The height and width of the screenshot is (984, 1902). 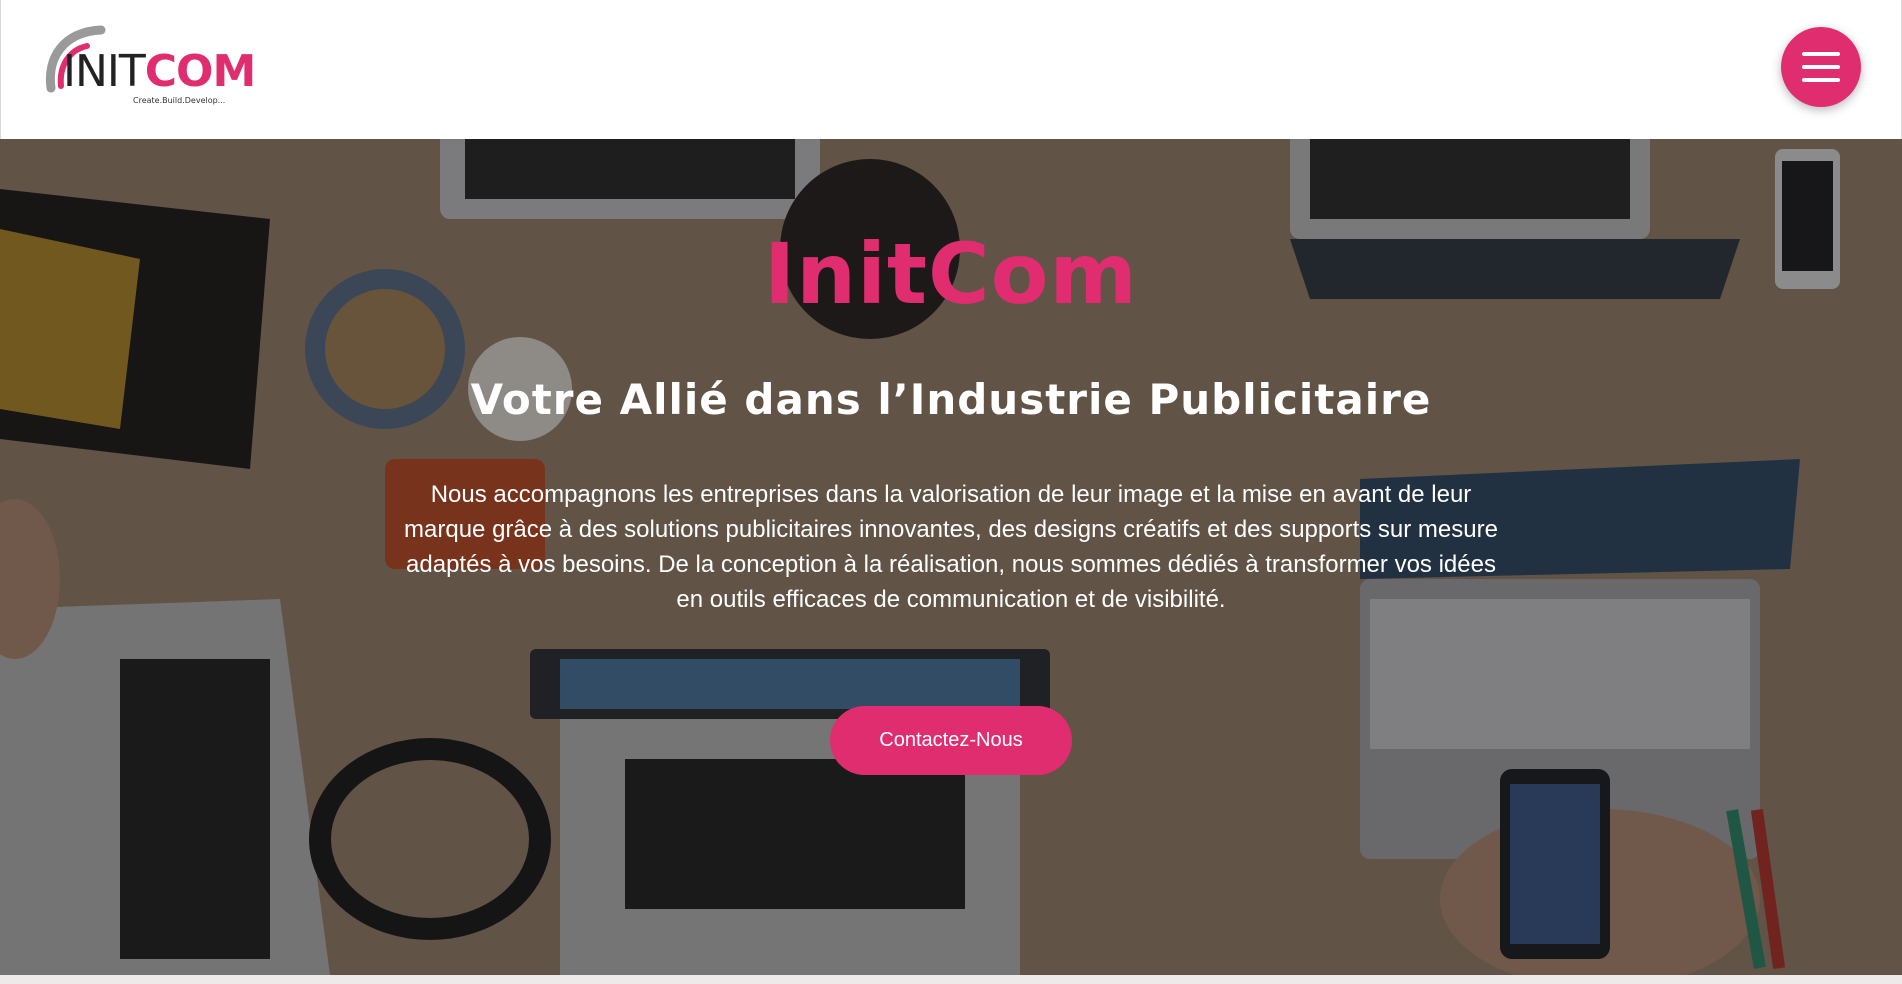 What do you see at coordinates (104, 71) in the screenshot?
I see `logo-init-text: INIT` at bounding box center [104, 71].